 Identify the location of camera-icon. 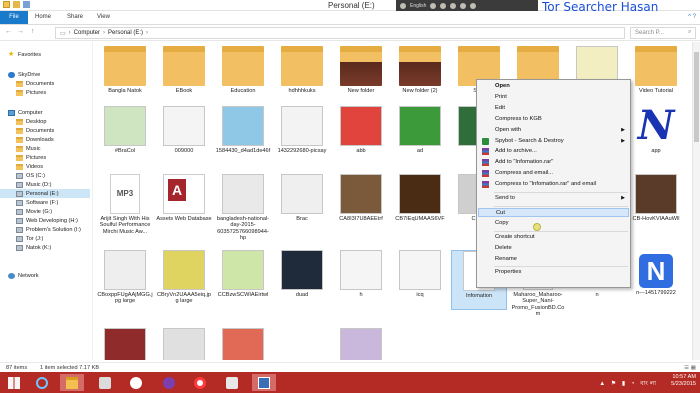
(453, 5).